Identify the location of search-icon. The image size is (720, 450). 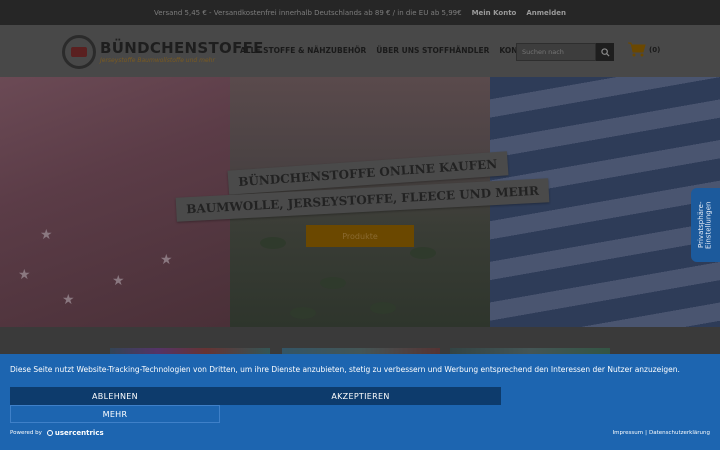
(605, 52).